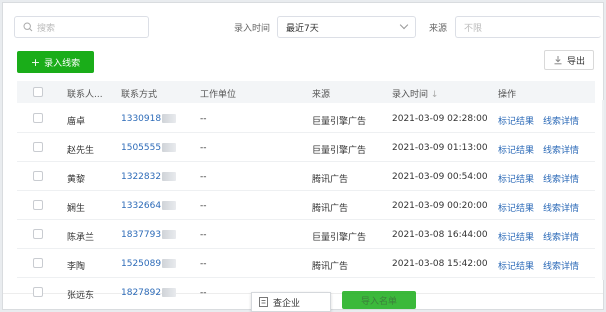 This screenshot has height=312, width=606. I want to click on company-lookup-popup: 查企业, so click(291, 302).